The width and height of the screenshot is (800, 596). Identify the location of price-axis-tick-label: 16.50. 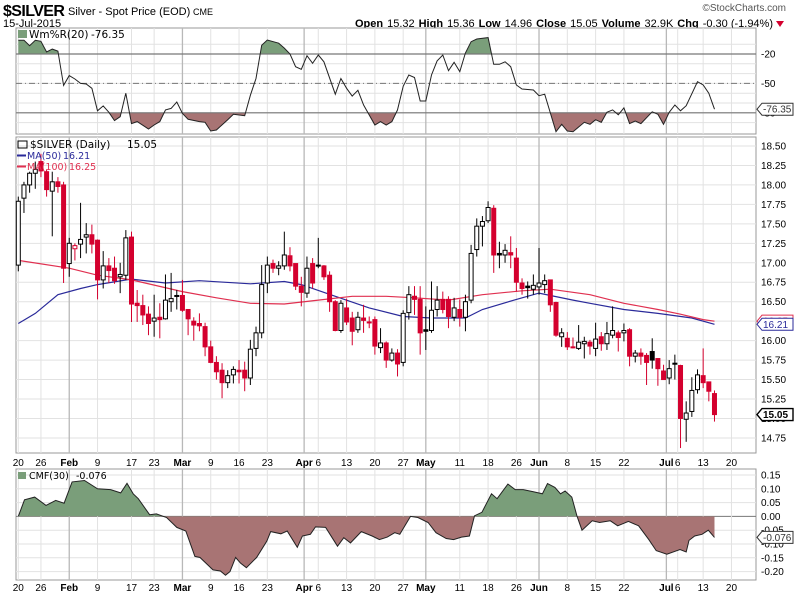
(773, 302).